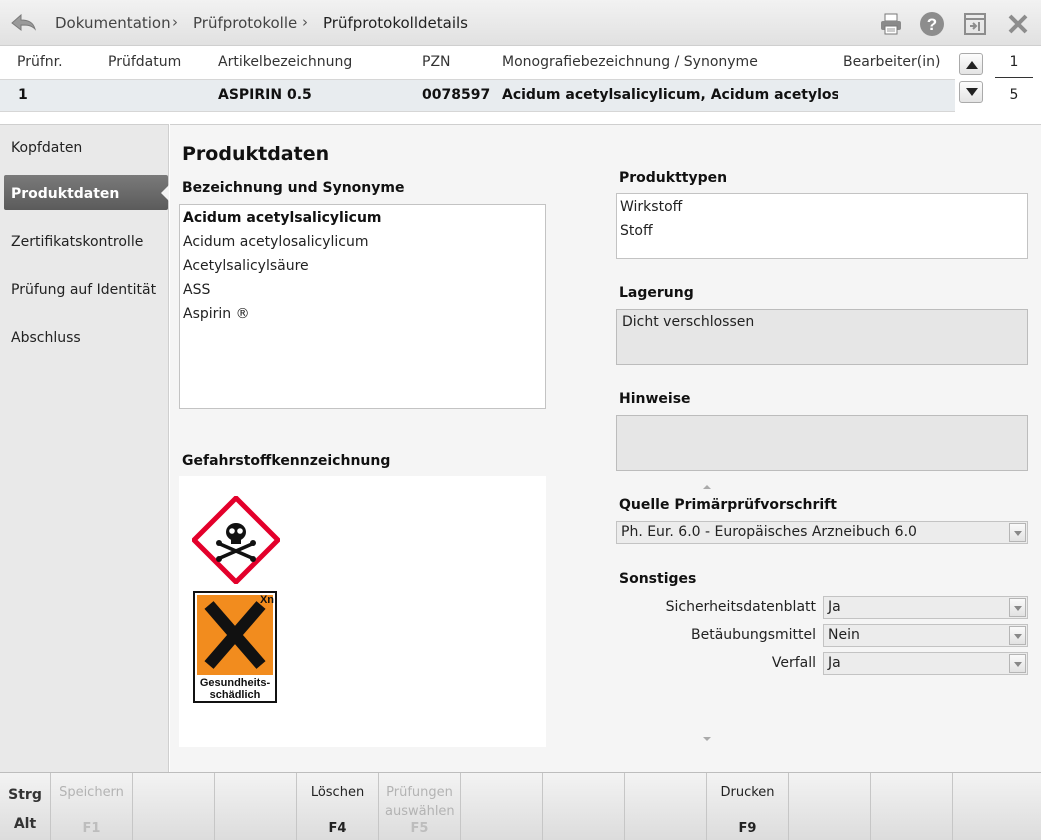 The height and width of the screenshot is (840, 1041). I want to click on scroll-up-icon, so click(707, 487).